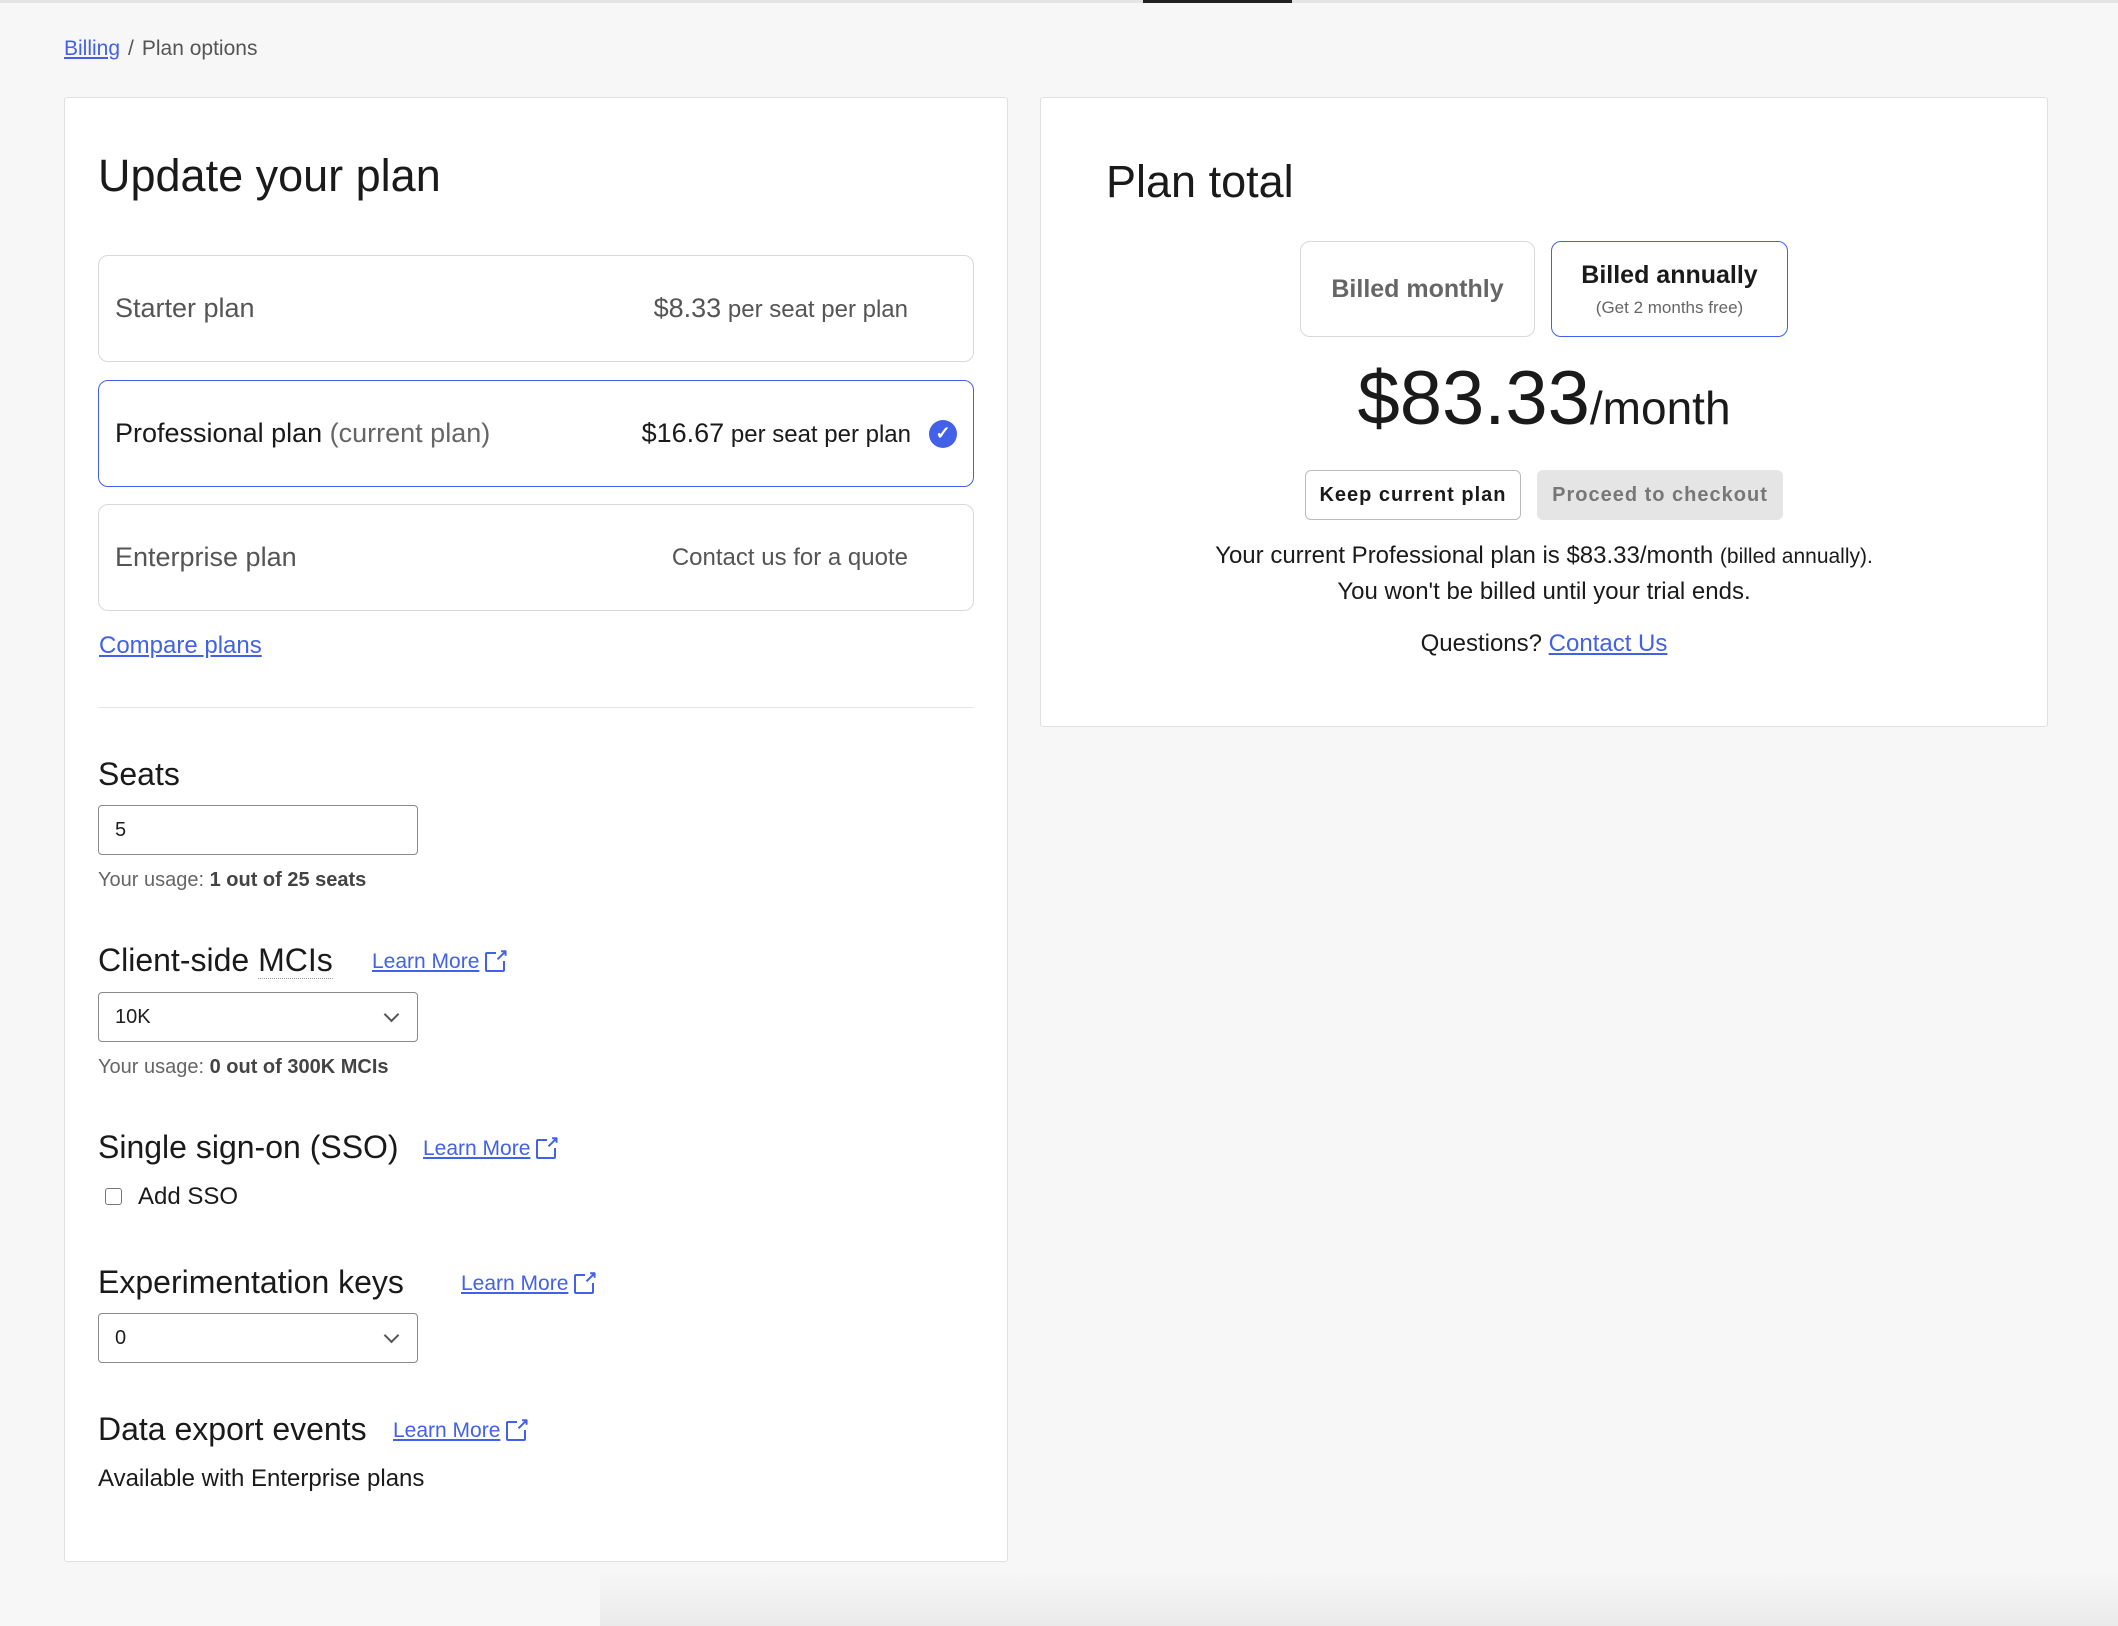 Image resolution: width=2118 pixels, height=1626 pixels. I want to click on mcis-select: 10K, so click(258, 1017).